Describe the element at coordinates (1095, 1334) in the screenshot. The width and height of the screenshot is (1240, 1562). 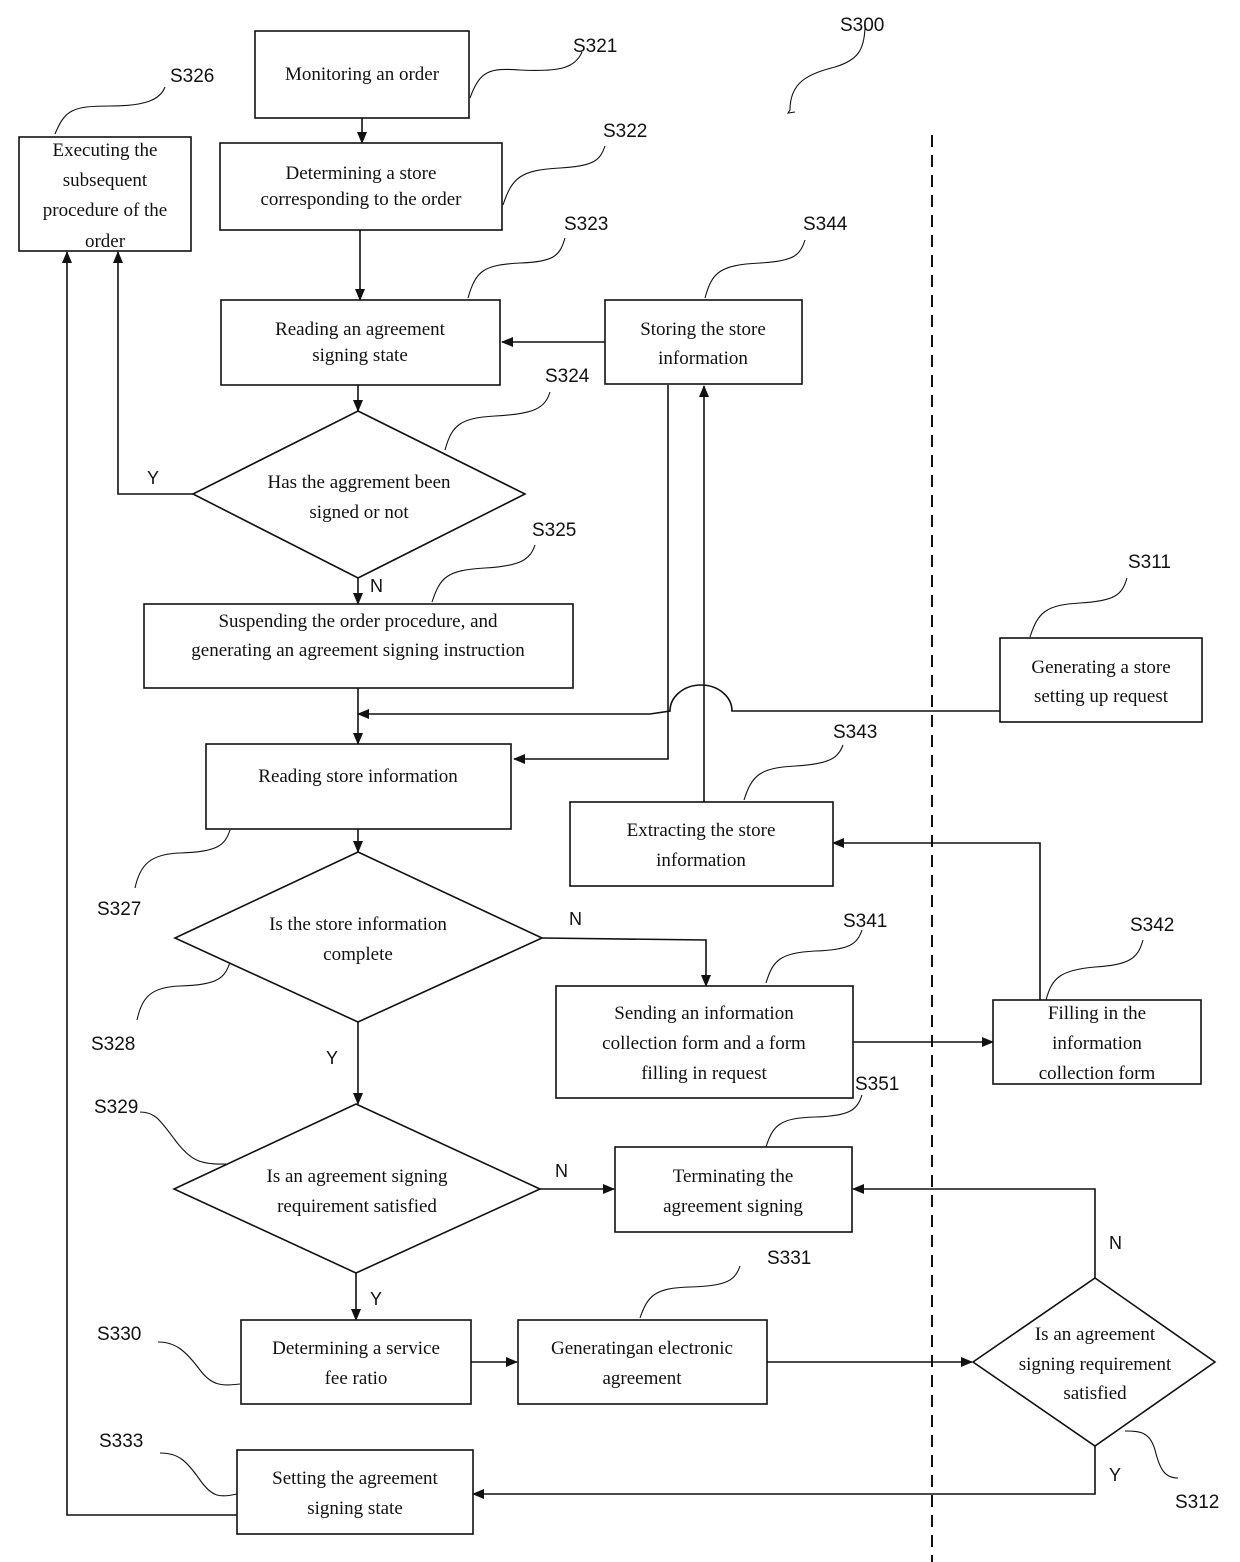
I see `node-s312-line-1: Is an agreement` at that location.